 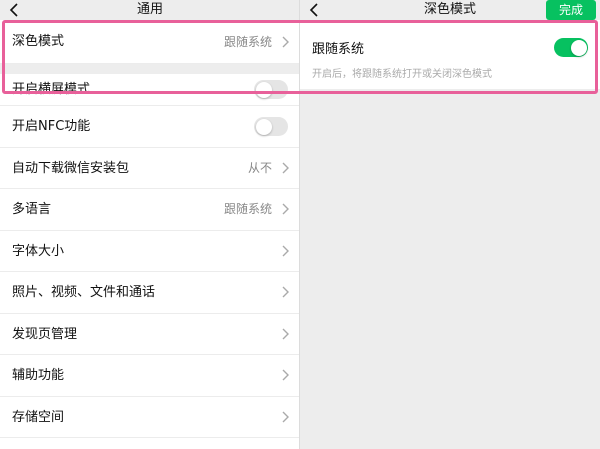 What do you see at coordinates (150, 334) in the screenshot?
I see `settings-row-discover: 发现页管理` at bounding box center [150, 334].